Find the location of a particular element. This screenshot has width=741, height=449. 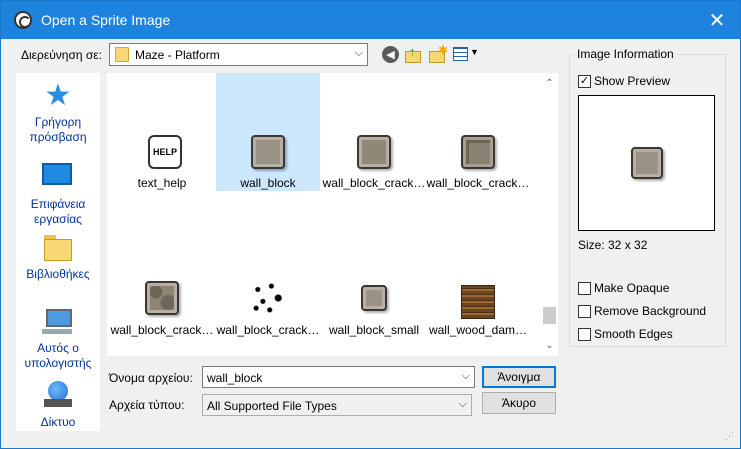

open-button: Άνοιγμα is located at coordinates (519, 377).